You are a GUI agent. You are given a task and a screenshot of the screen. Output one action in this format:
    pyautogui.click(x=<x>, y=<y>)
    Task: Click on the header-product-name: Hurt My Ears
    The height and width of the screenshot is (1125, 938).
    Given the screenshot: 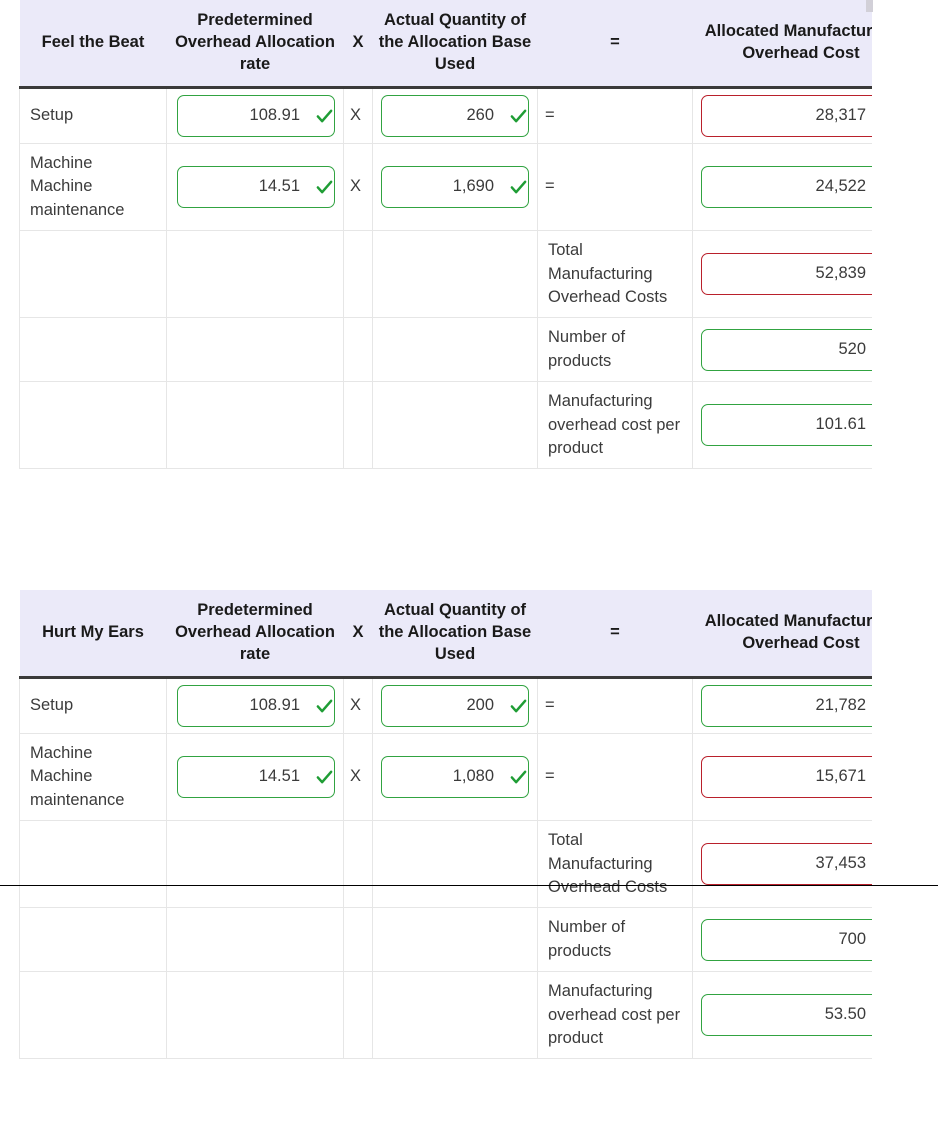 What is the action you would take?
    pyautogui.click(x=93, y=634)
    